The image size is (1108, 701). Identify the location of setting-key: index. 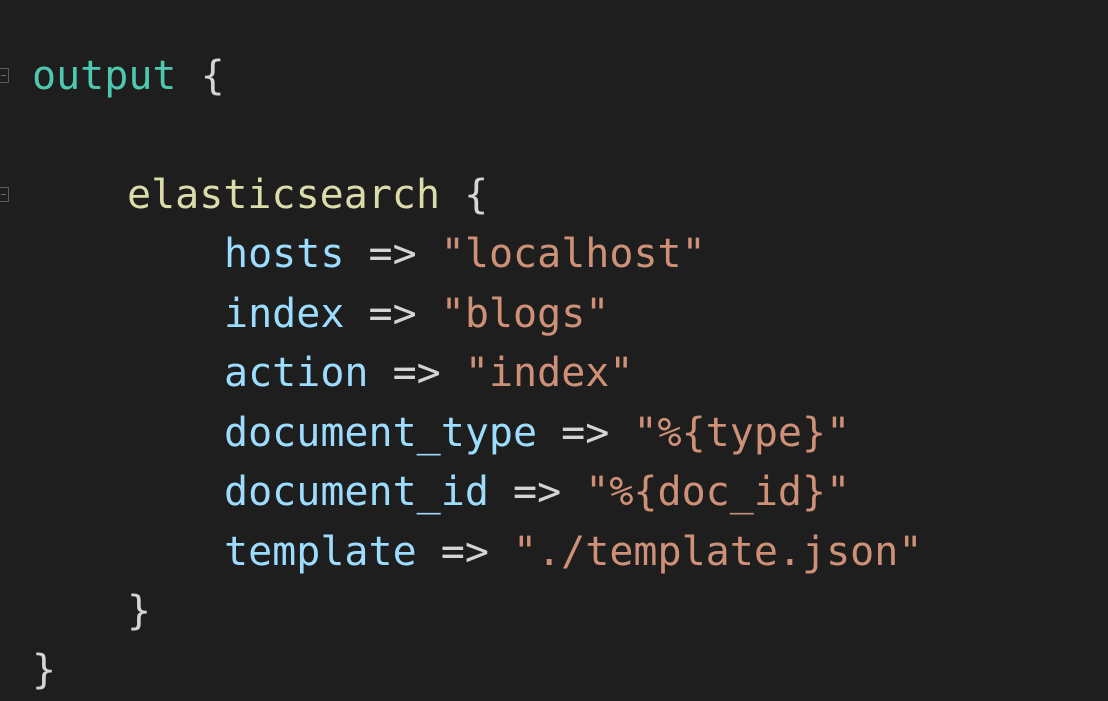
(284, 314).